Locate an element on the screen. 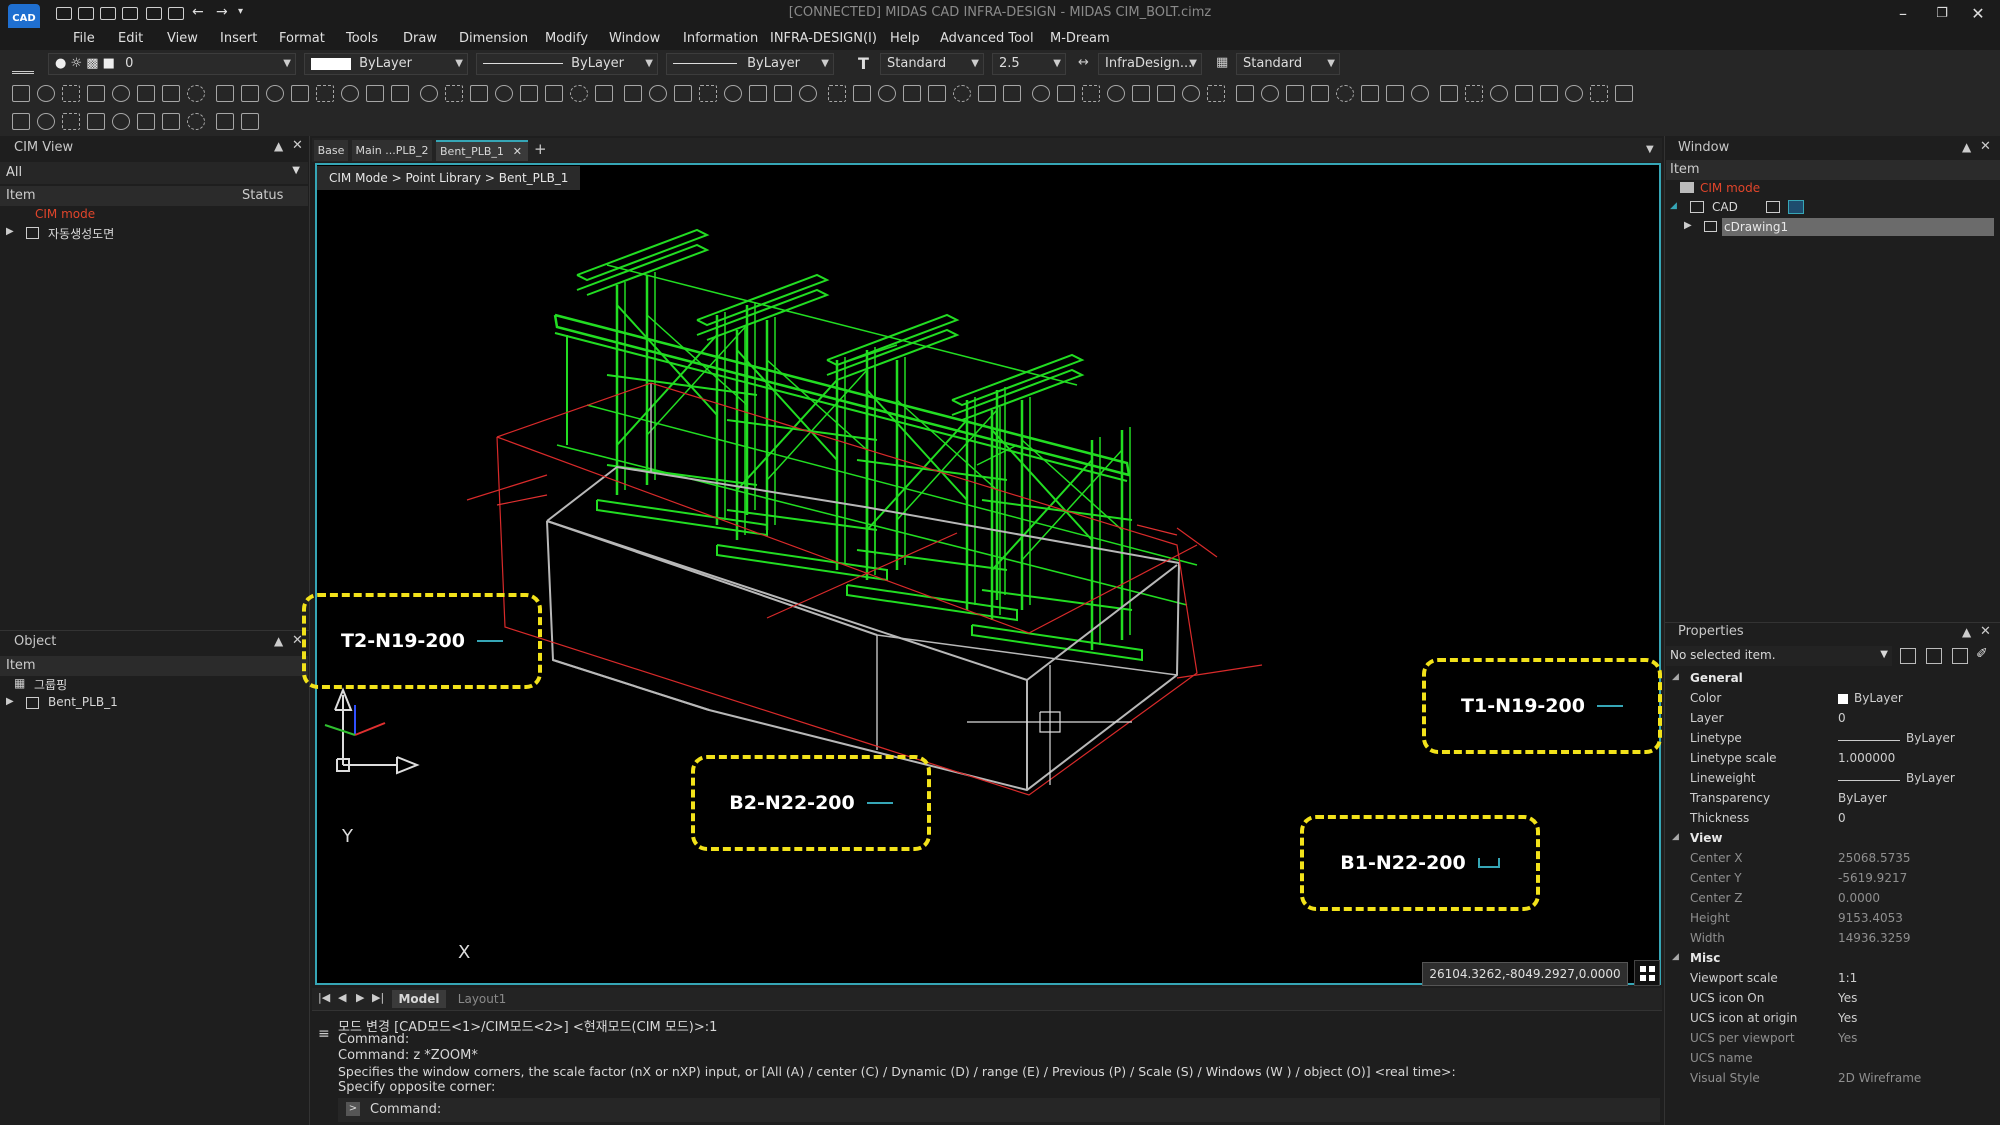  rectangle-icon is located at coordinates (121, 93).